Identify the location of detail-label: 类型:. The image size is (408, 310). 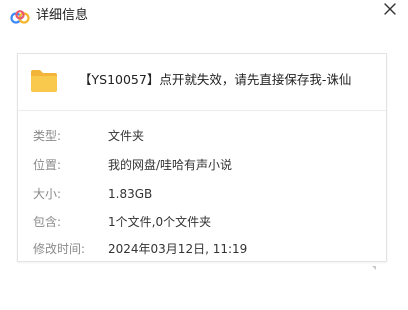
(47, 136).